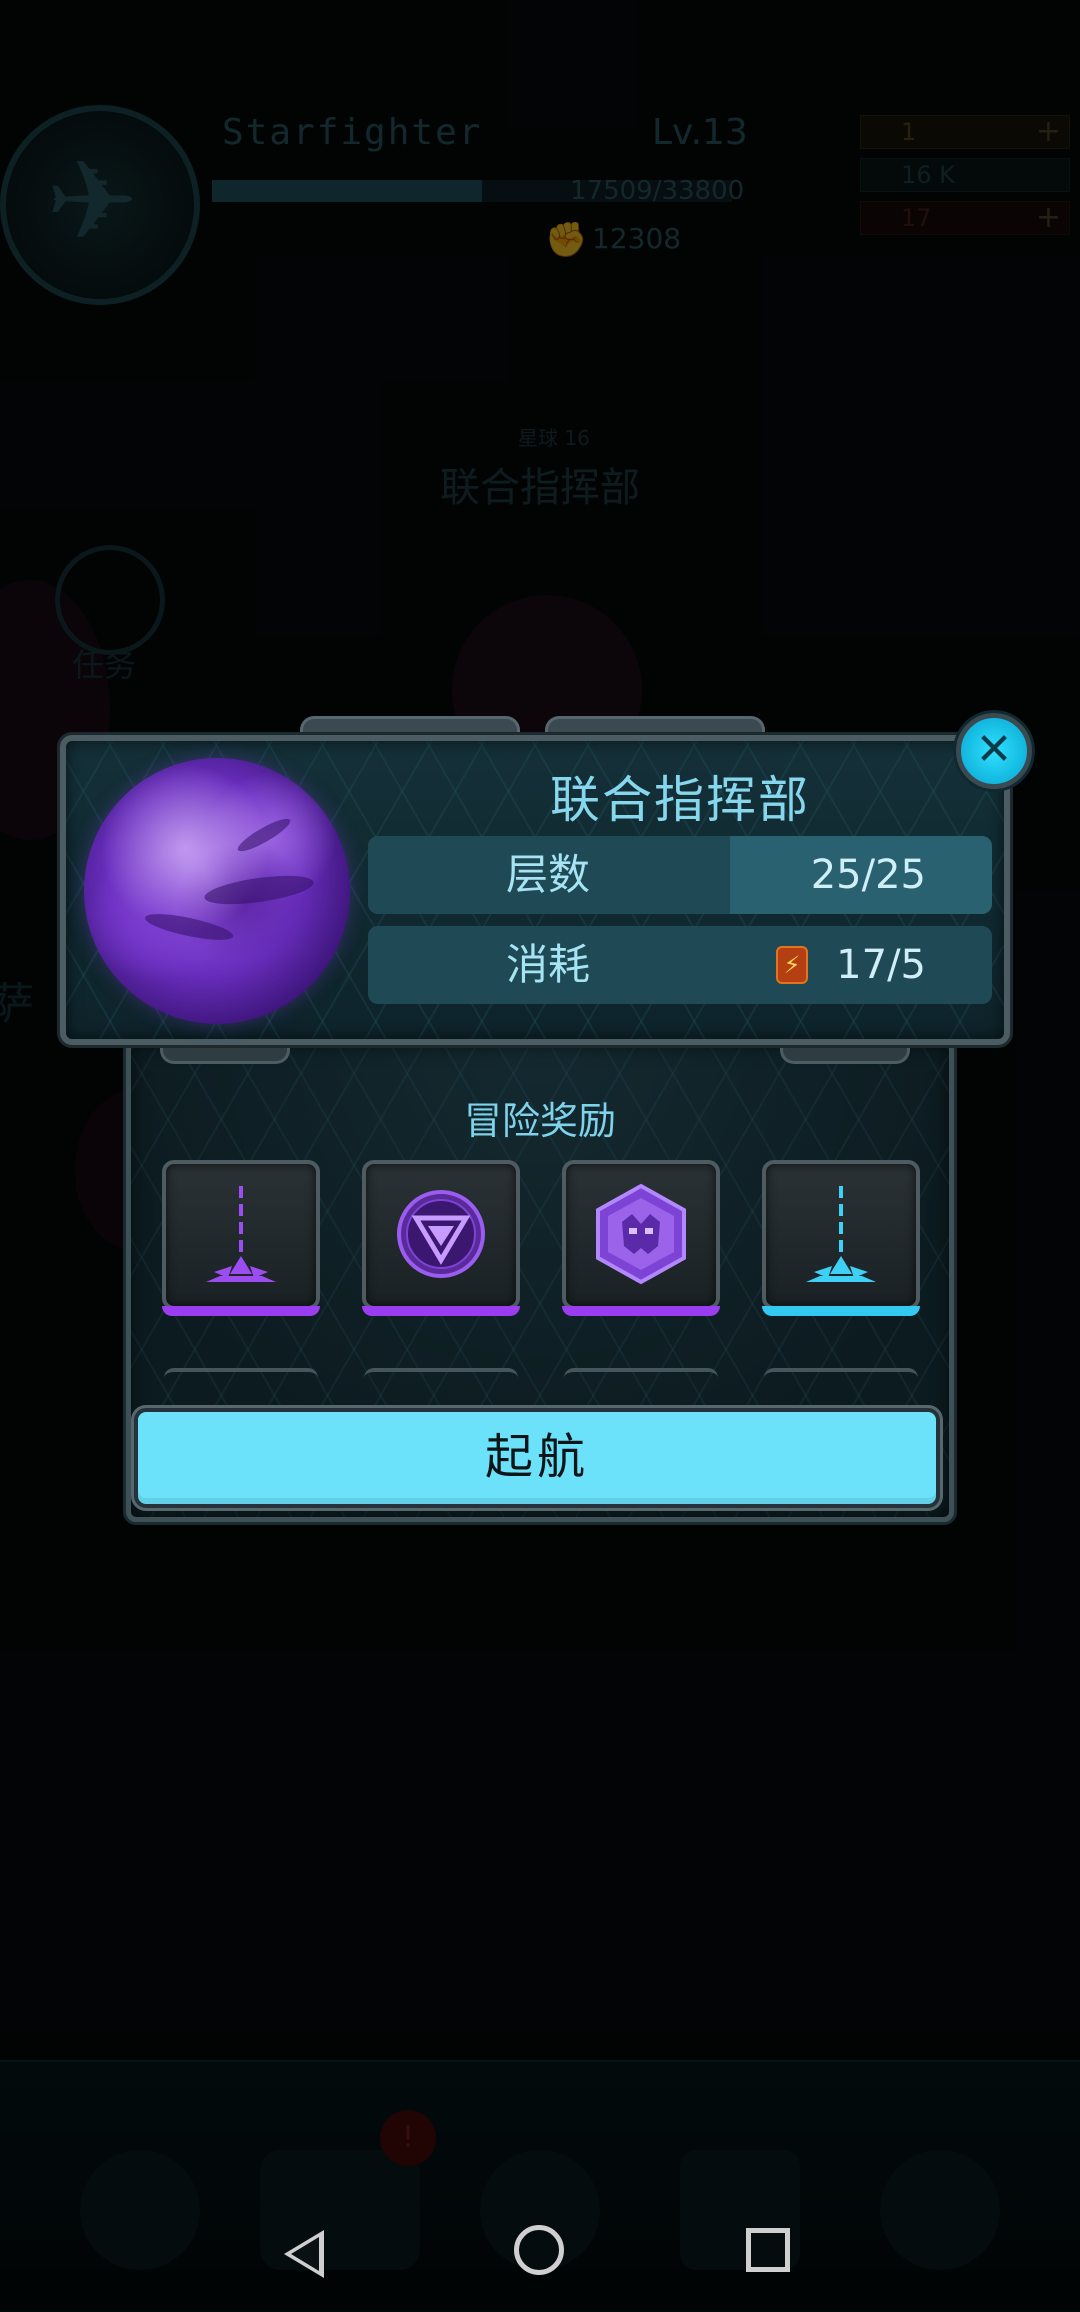 The width and height of the screenshot is (1080, 2312). Describe the element at coordinates (441, 1234) in the screenshot. I see `purple-triangle-badge-icon` at that location.